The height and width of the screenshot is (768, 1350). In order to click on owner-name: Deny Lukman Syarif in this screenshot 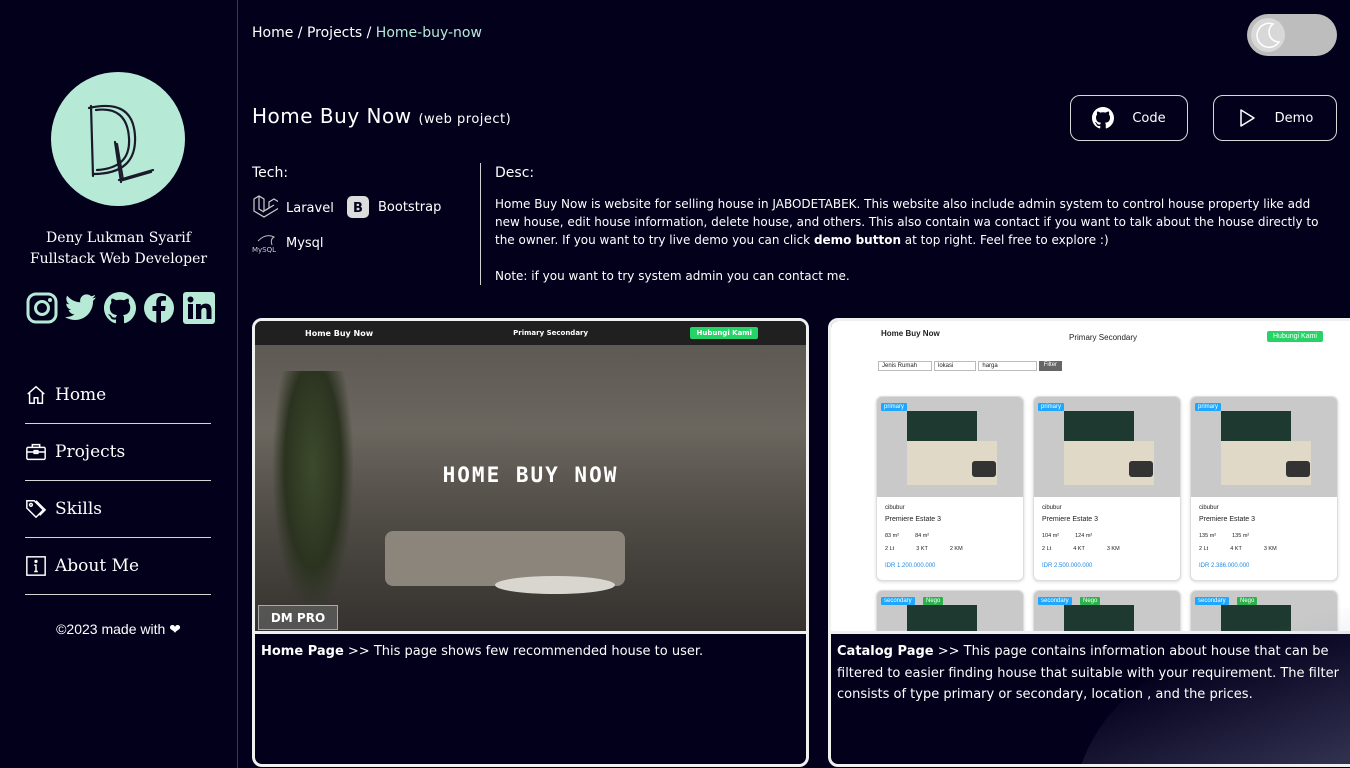, I will do `click(118, 238)`.